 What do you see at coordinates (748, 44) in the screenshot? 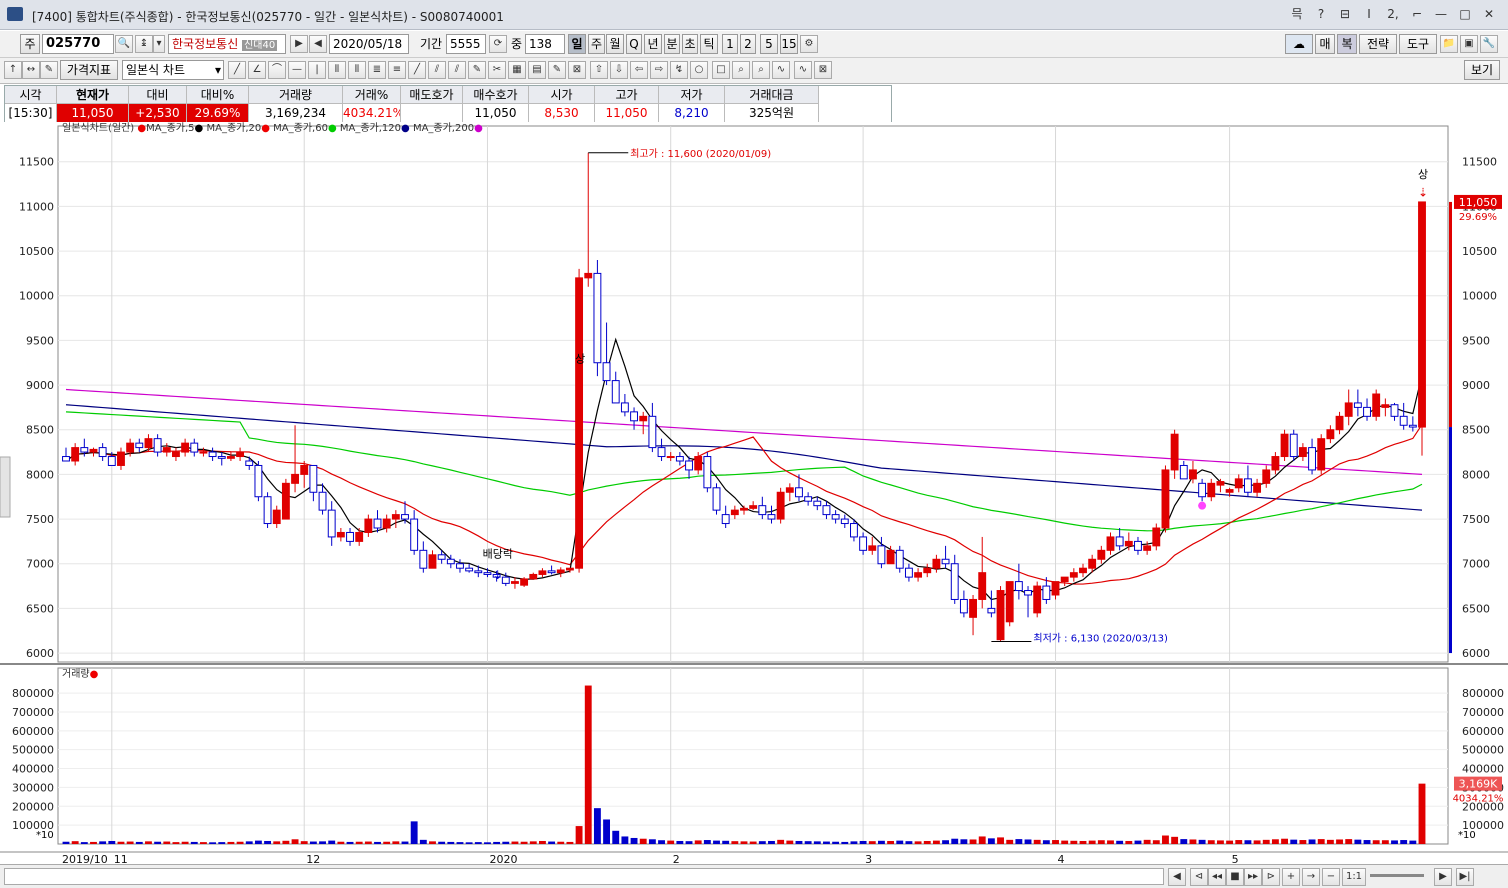
I see `interval-tab-9: 2` at bounding box center [748, 44].